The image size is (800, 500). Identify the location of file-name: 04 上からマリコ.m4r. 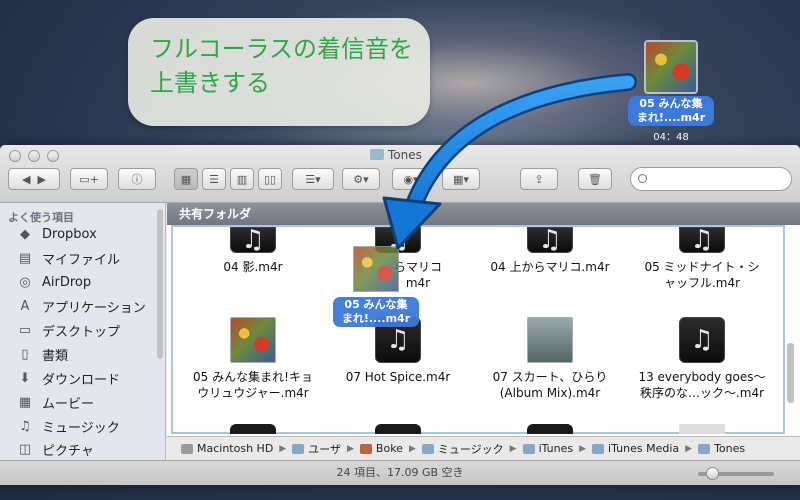
(550, 267).